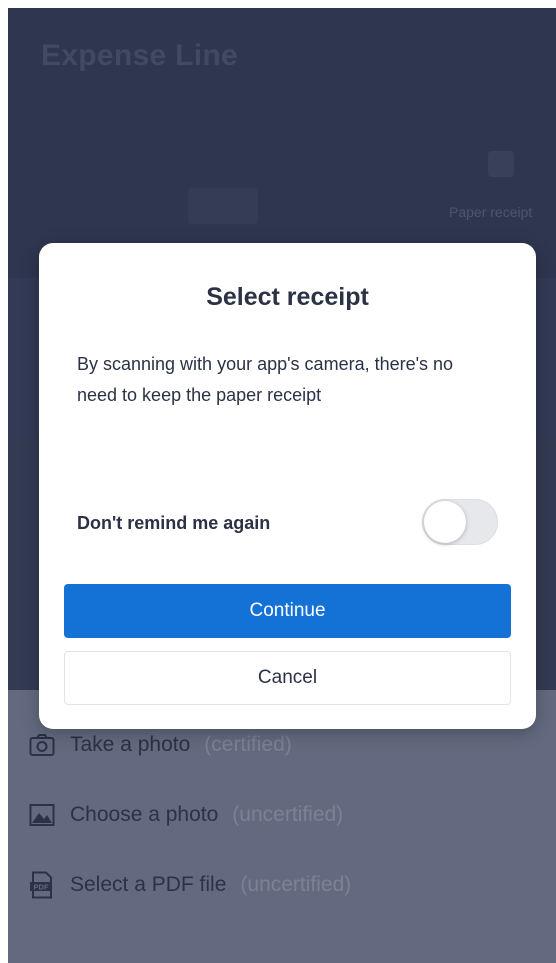  I want to click on dont-remind-toggle, so click(460, 522).